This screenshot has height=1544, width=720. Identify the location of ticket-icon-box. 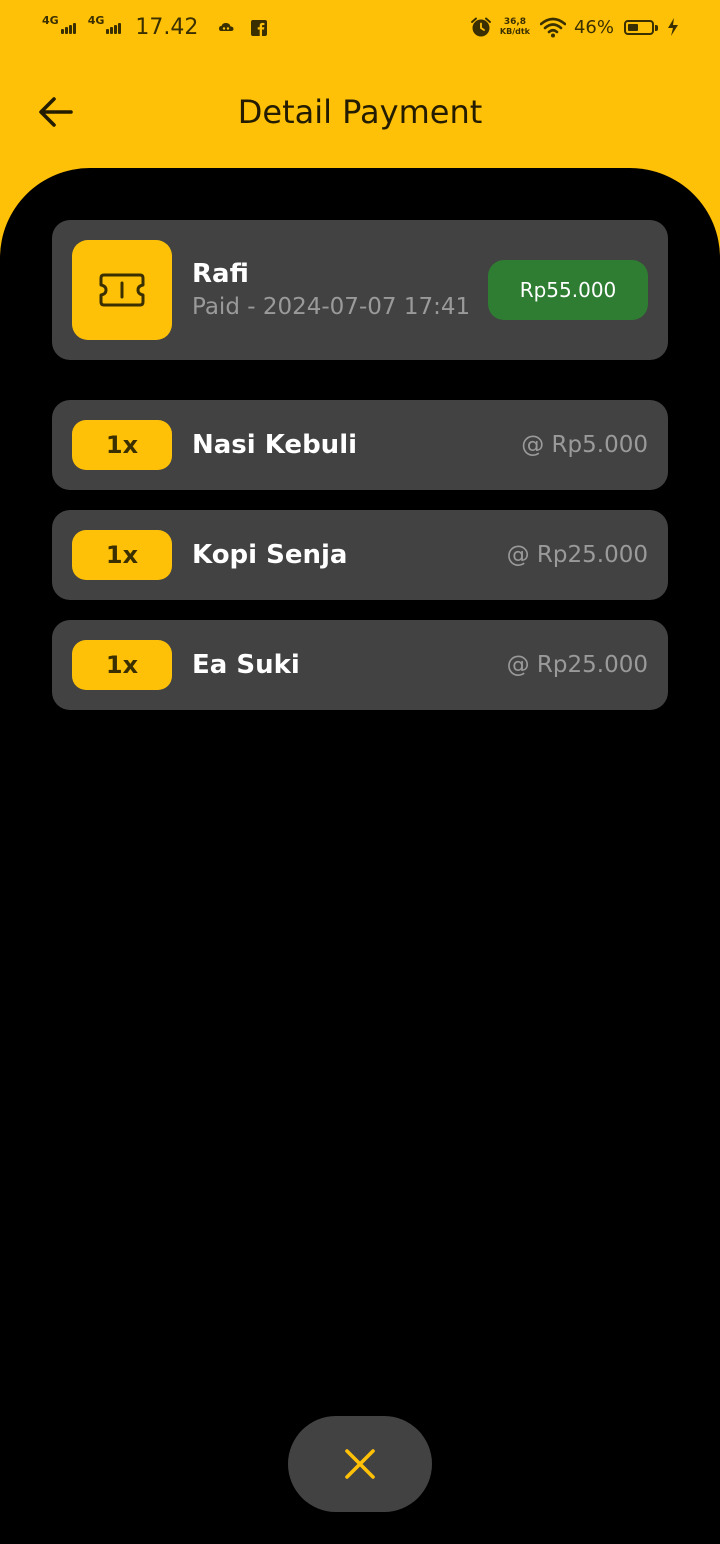
(122, 290).